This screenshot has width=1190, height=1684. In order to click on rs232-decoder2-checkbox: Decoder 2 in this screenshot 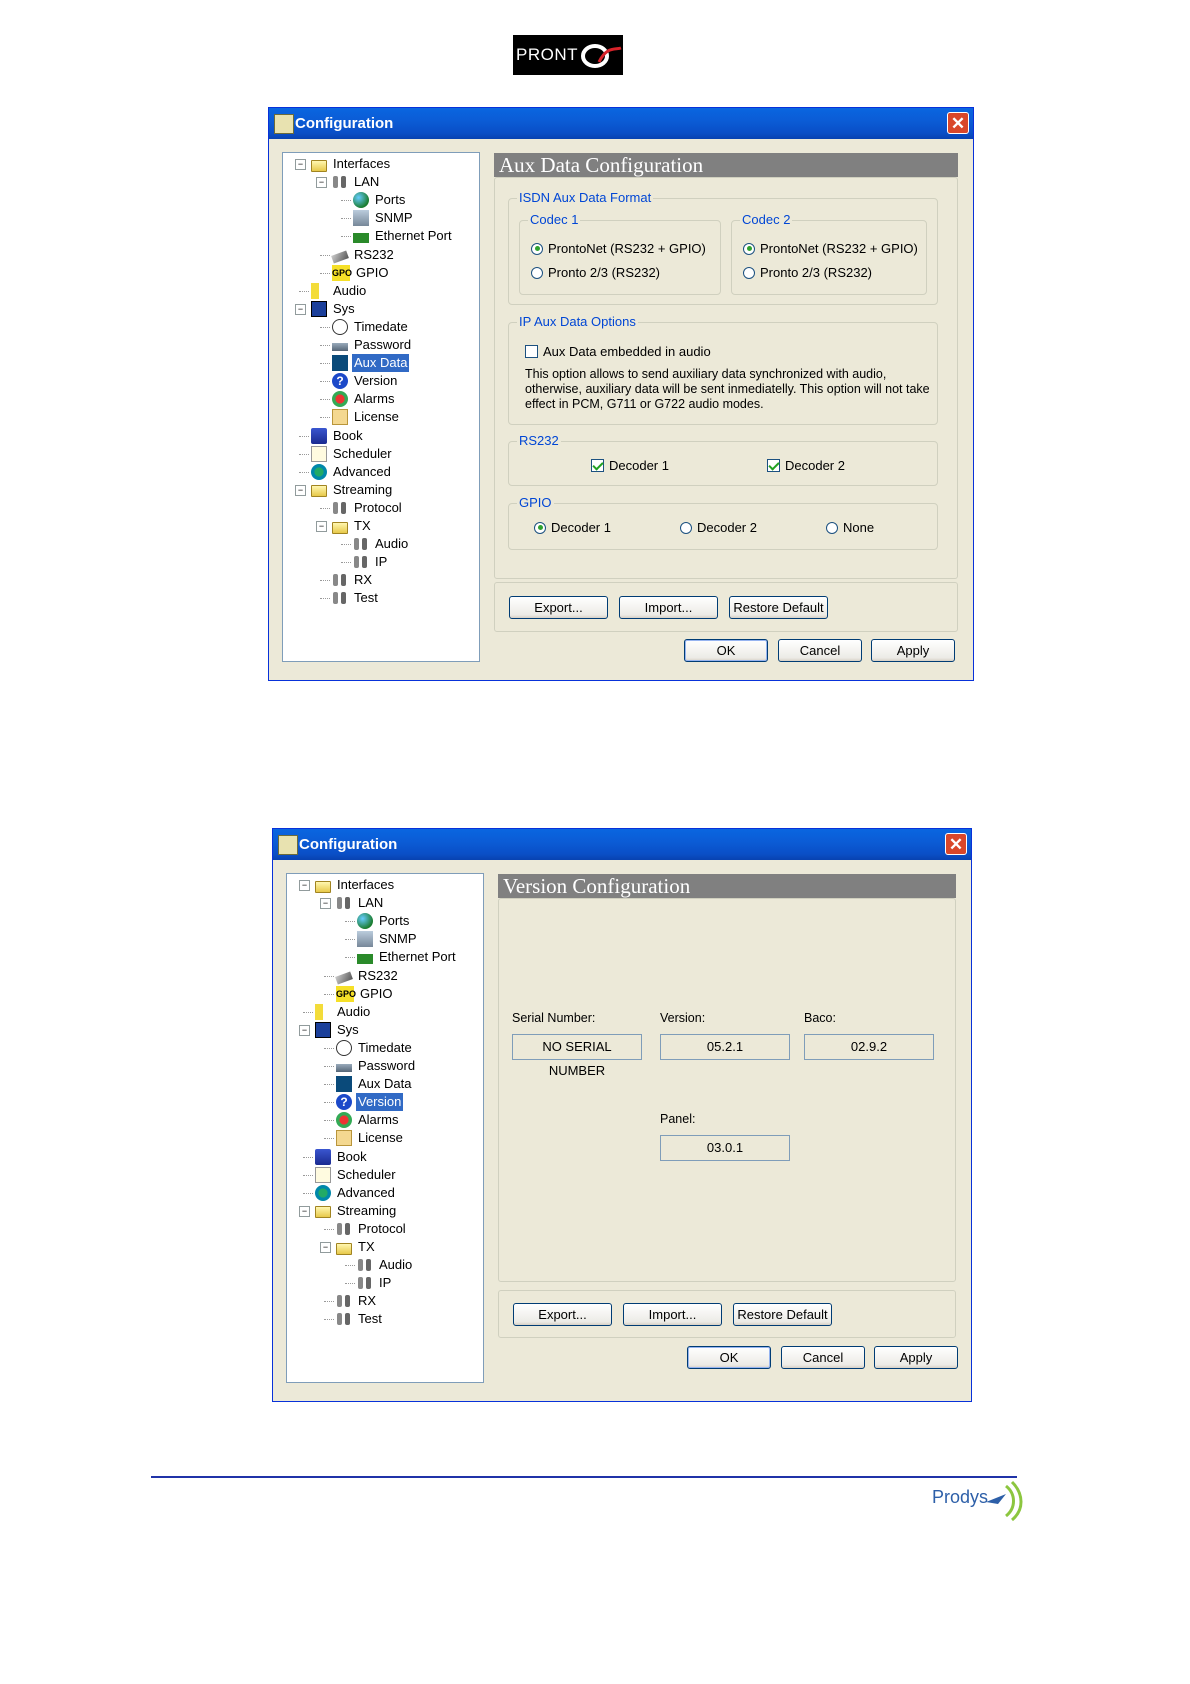, I will do `click(806, 465)`.